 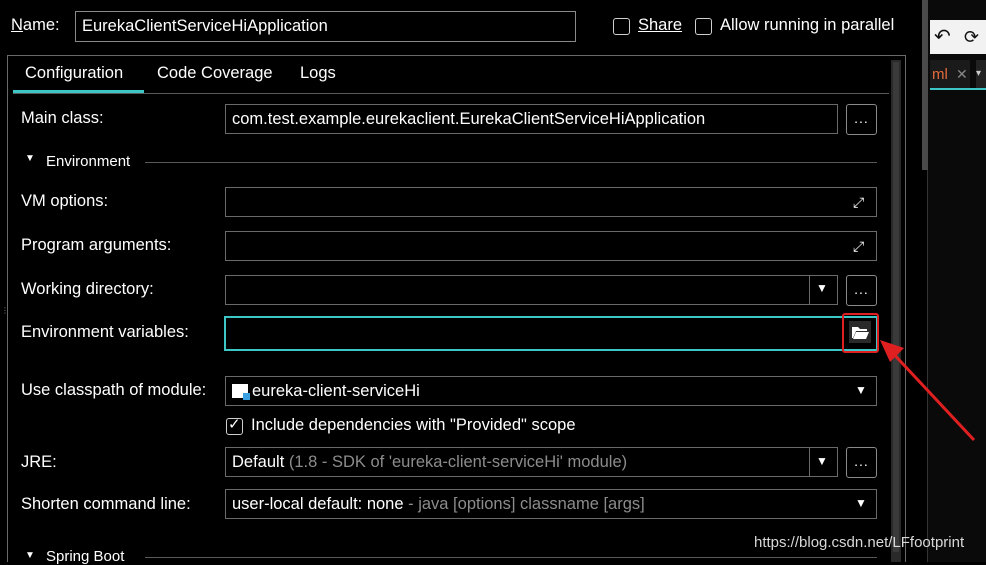 What do you see at coordinates (106, 504) in the screenshot?
I see `shorten-command-line-label: Shorten command line:` at bounding box center [106, 504].